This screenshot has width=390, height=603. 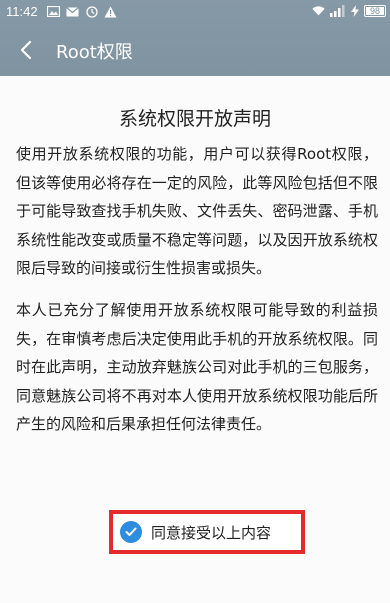 I want to click on document-title: 系统权限开放声明, so click(x=194, y=119).